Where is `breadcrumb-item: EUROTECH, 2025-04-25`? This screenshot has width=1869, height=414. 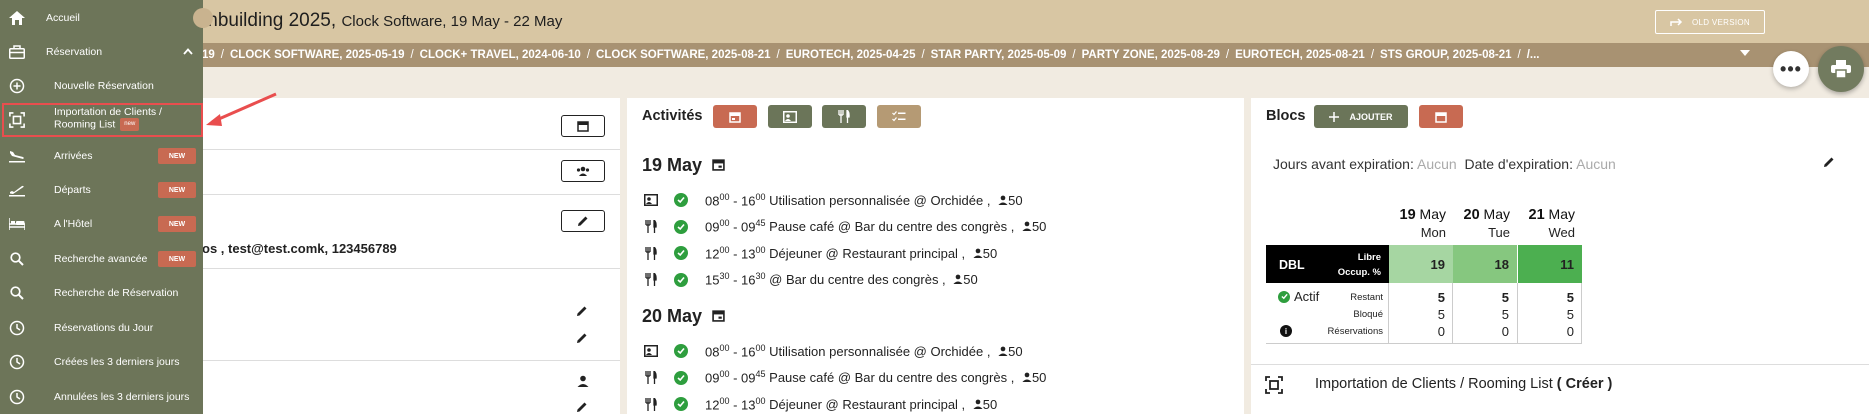 breadcrumb-item: EUROTECH, 2025-04-25 is located at coordinates (851, 55).